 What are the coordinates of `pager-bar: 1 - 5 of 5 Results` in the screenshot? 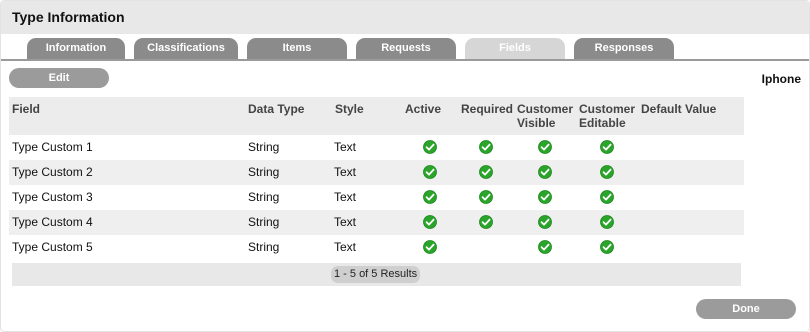 It's located at (376, 274).